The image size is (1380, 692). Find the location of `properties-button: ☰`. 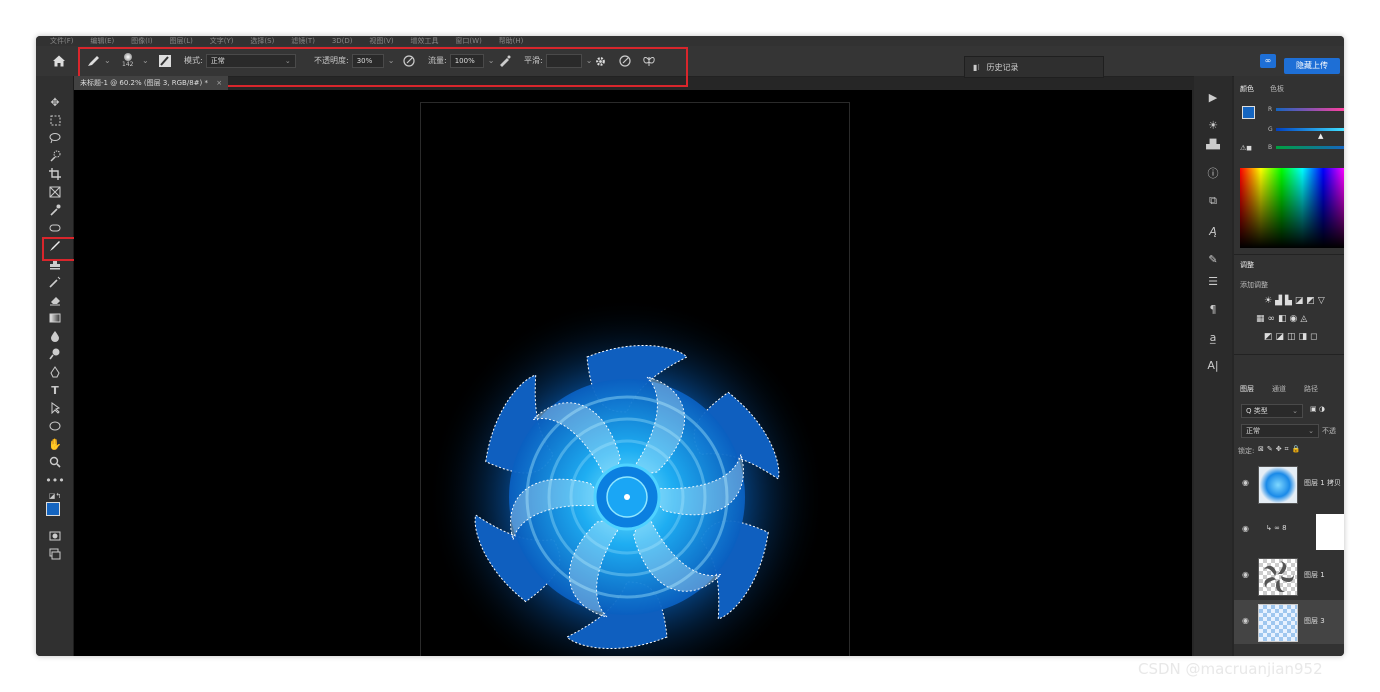

properties-button: ☰ is located at coordinates (1213, 281).